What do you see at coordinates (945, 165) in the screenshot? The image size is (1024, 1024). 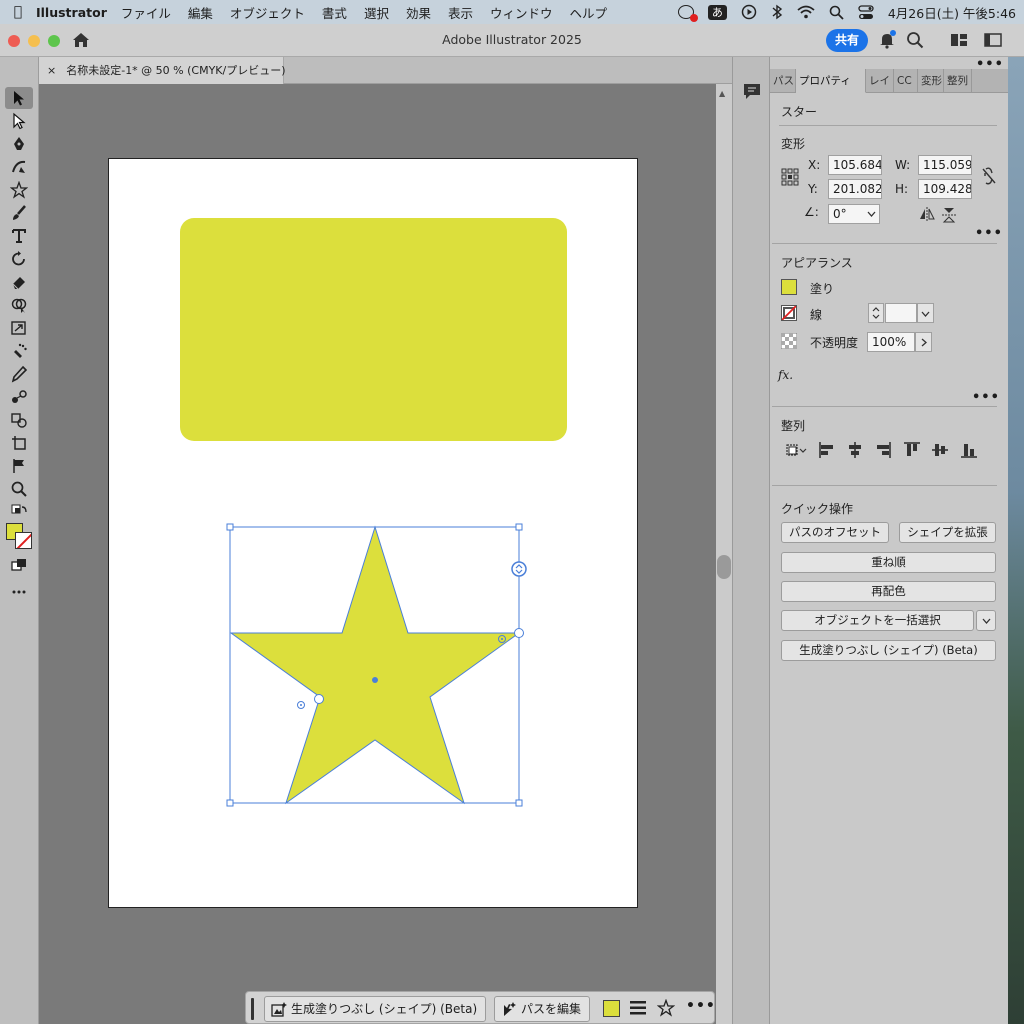 I see `width-field: 115.059` at bounding box center [945, 165].